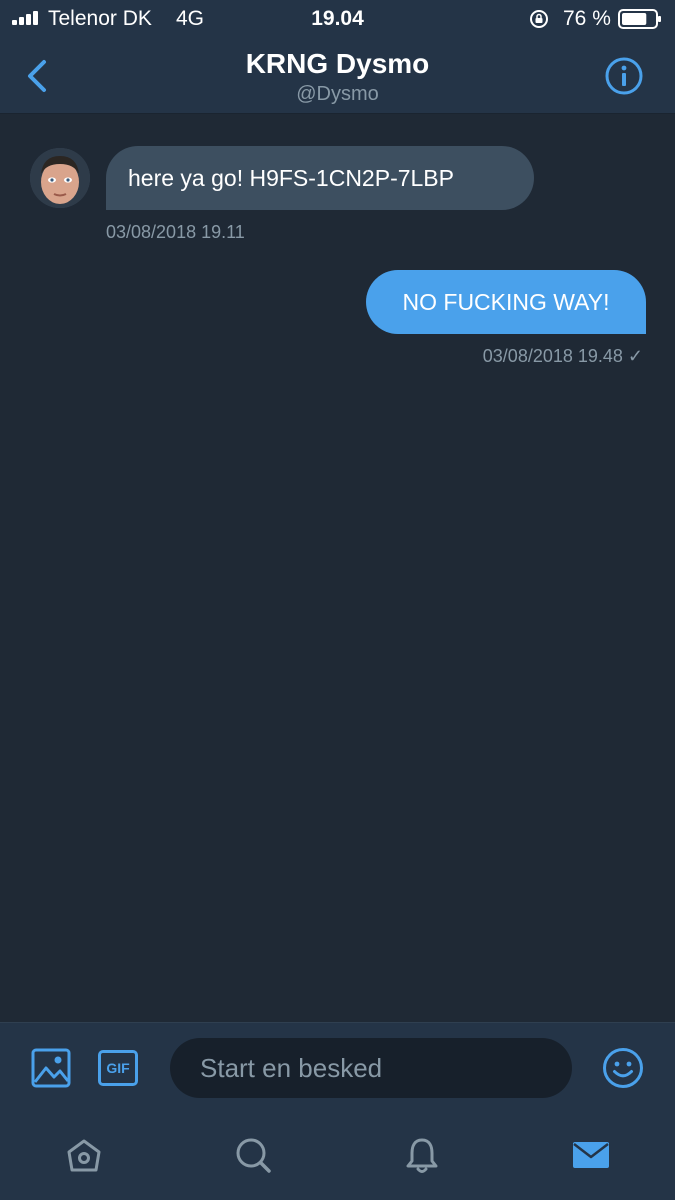 Image resolution: width=675 pixels, height=1200 pixels. What do you see at coordinates (624, 76) in the screenshot?
I see `info-icon` at bounding box center [624, 76].